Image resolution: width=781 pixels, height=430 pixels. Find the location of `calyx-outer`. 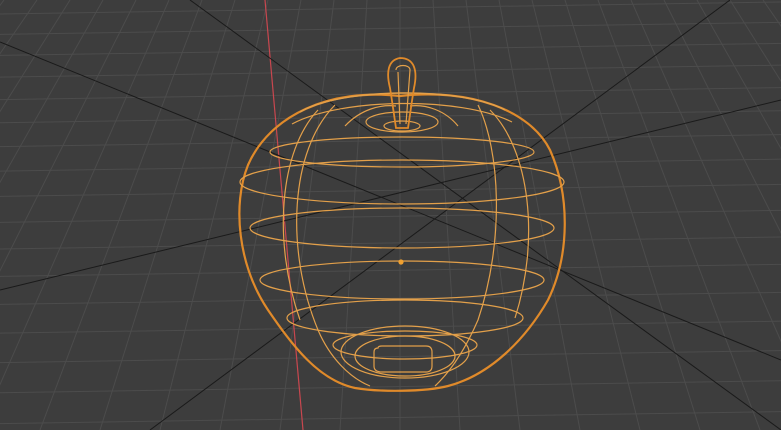

calyx-outer is located at coordinates (402, 122).